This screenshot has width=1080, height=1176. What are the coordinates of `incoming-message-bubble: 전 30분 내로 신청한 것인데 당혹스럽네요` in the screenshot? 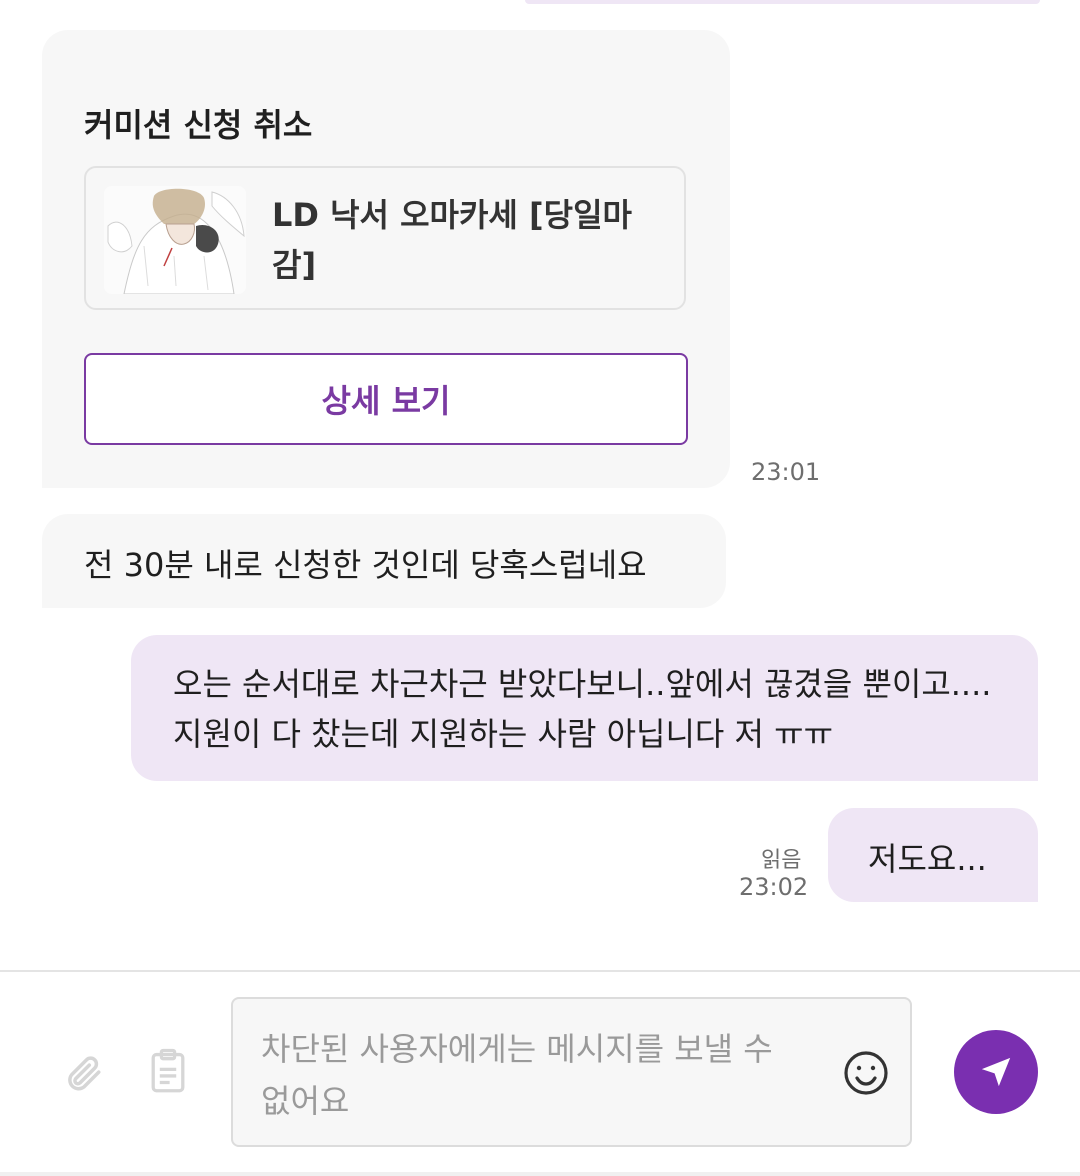 It's located at (384, 561).